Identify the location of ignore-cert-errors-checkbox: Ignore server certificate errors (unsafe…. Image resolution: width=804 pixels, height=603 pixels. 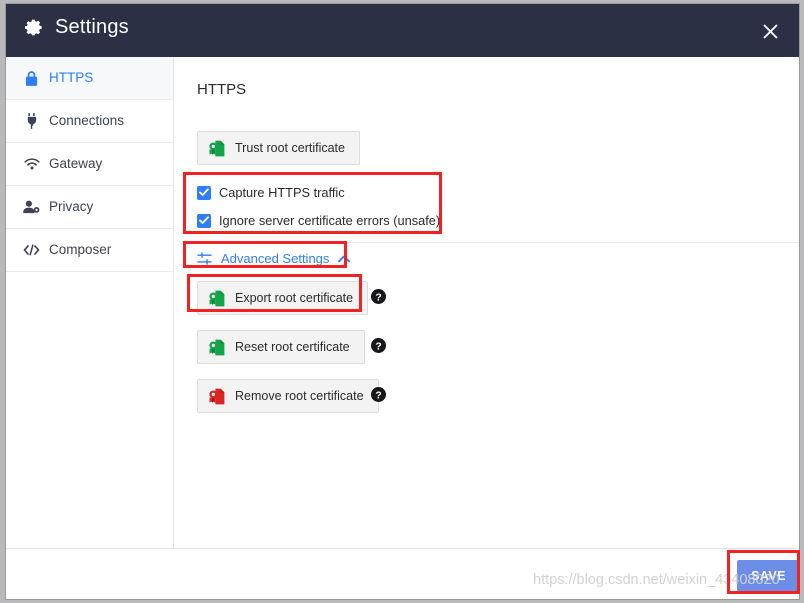
(318, 220).